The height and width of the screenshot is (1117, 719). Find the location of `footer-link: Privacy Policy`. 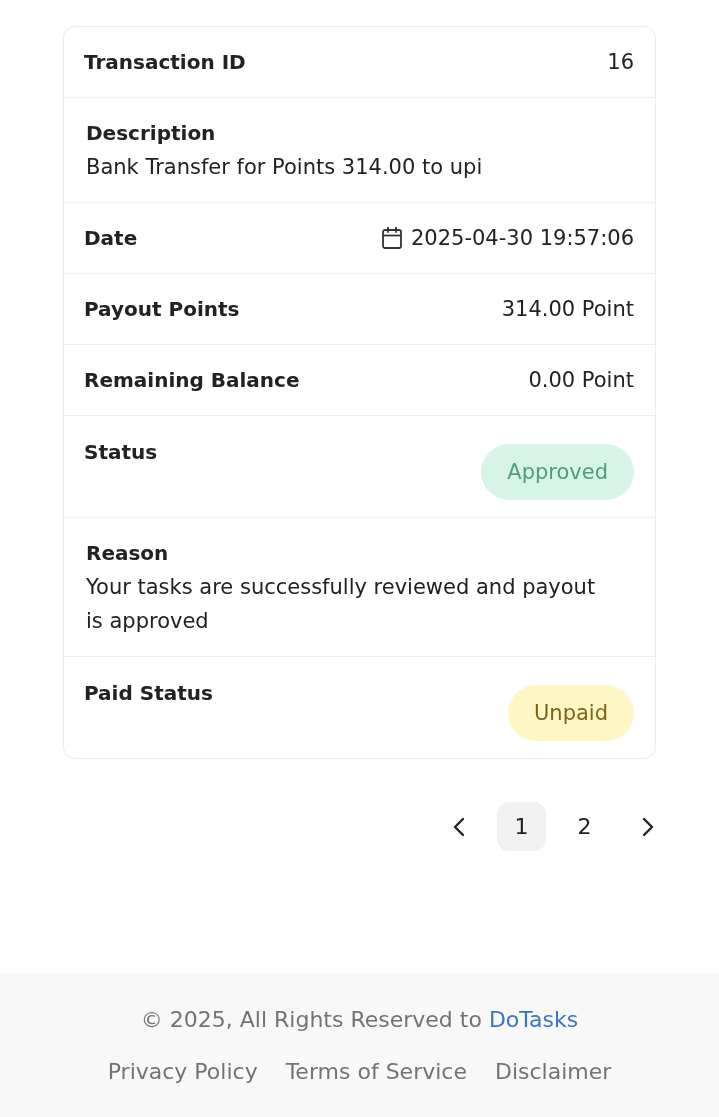

footer-link: Privacy Policy is located at coordinates (182, 1072).